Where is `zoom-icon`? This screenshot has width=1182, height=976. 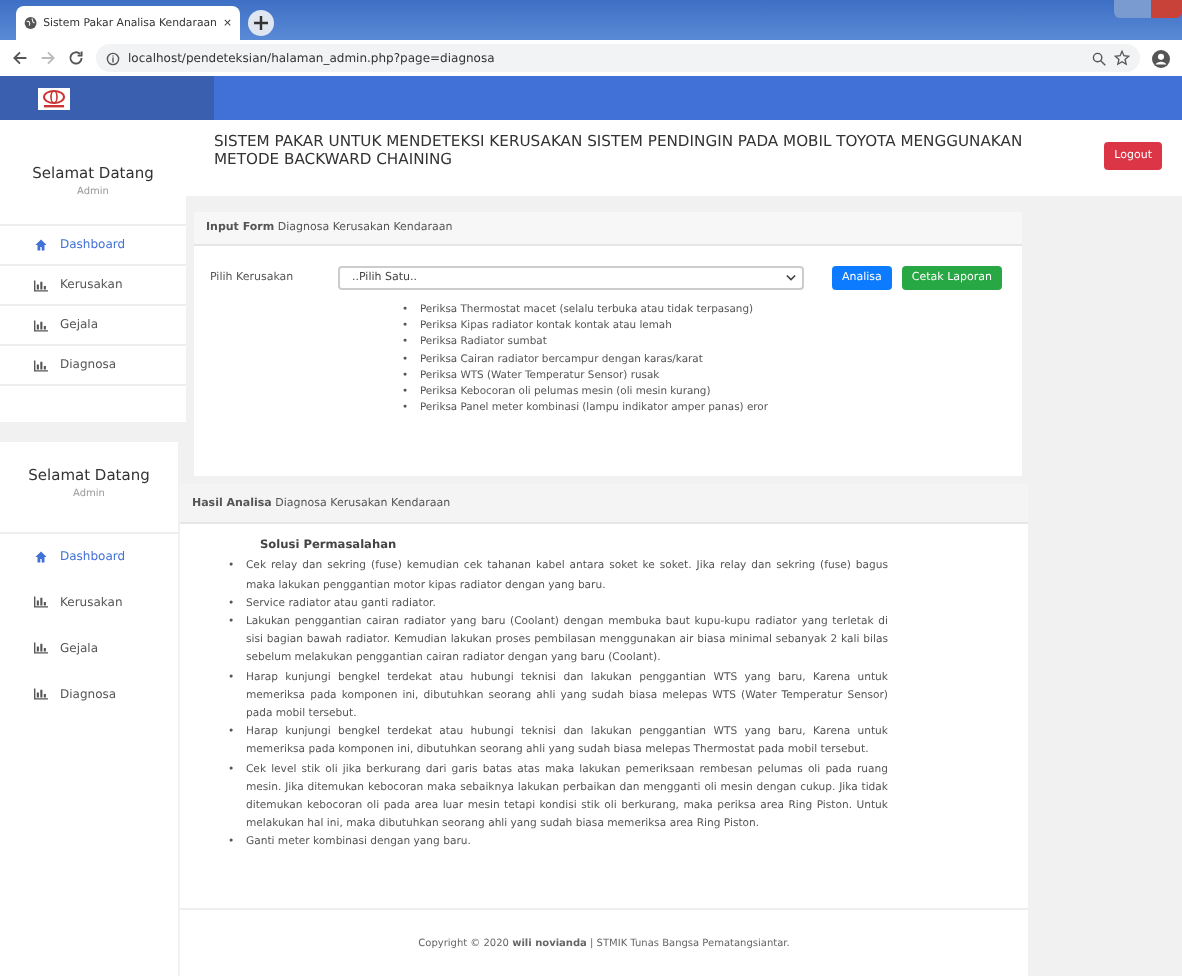
zoom-icon is located at coordinates (1099, 58).